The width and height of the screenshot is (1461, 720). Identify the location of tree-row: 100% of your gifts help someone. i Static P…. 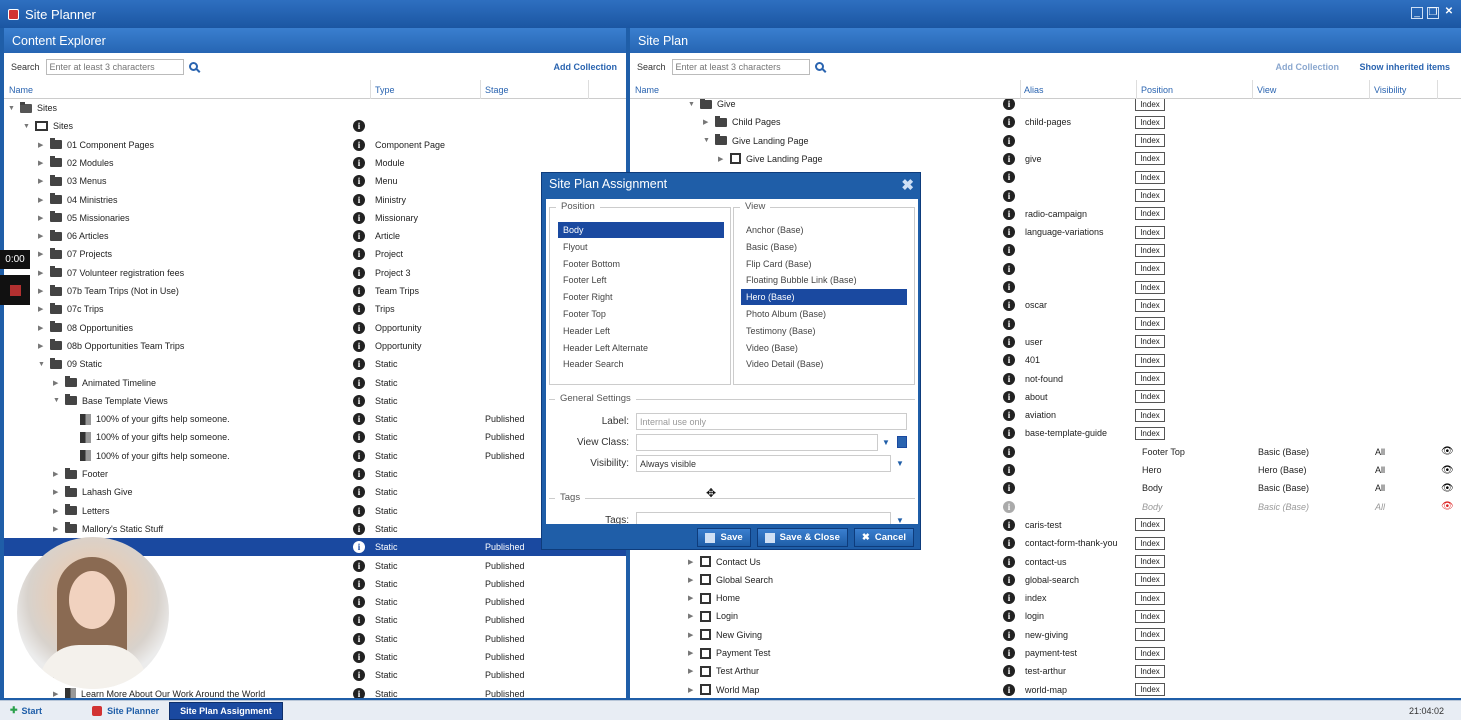
(315, 456).